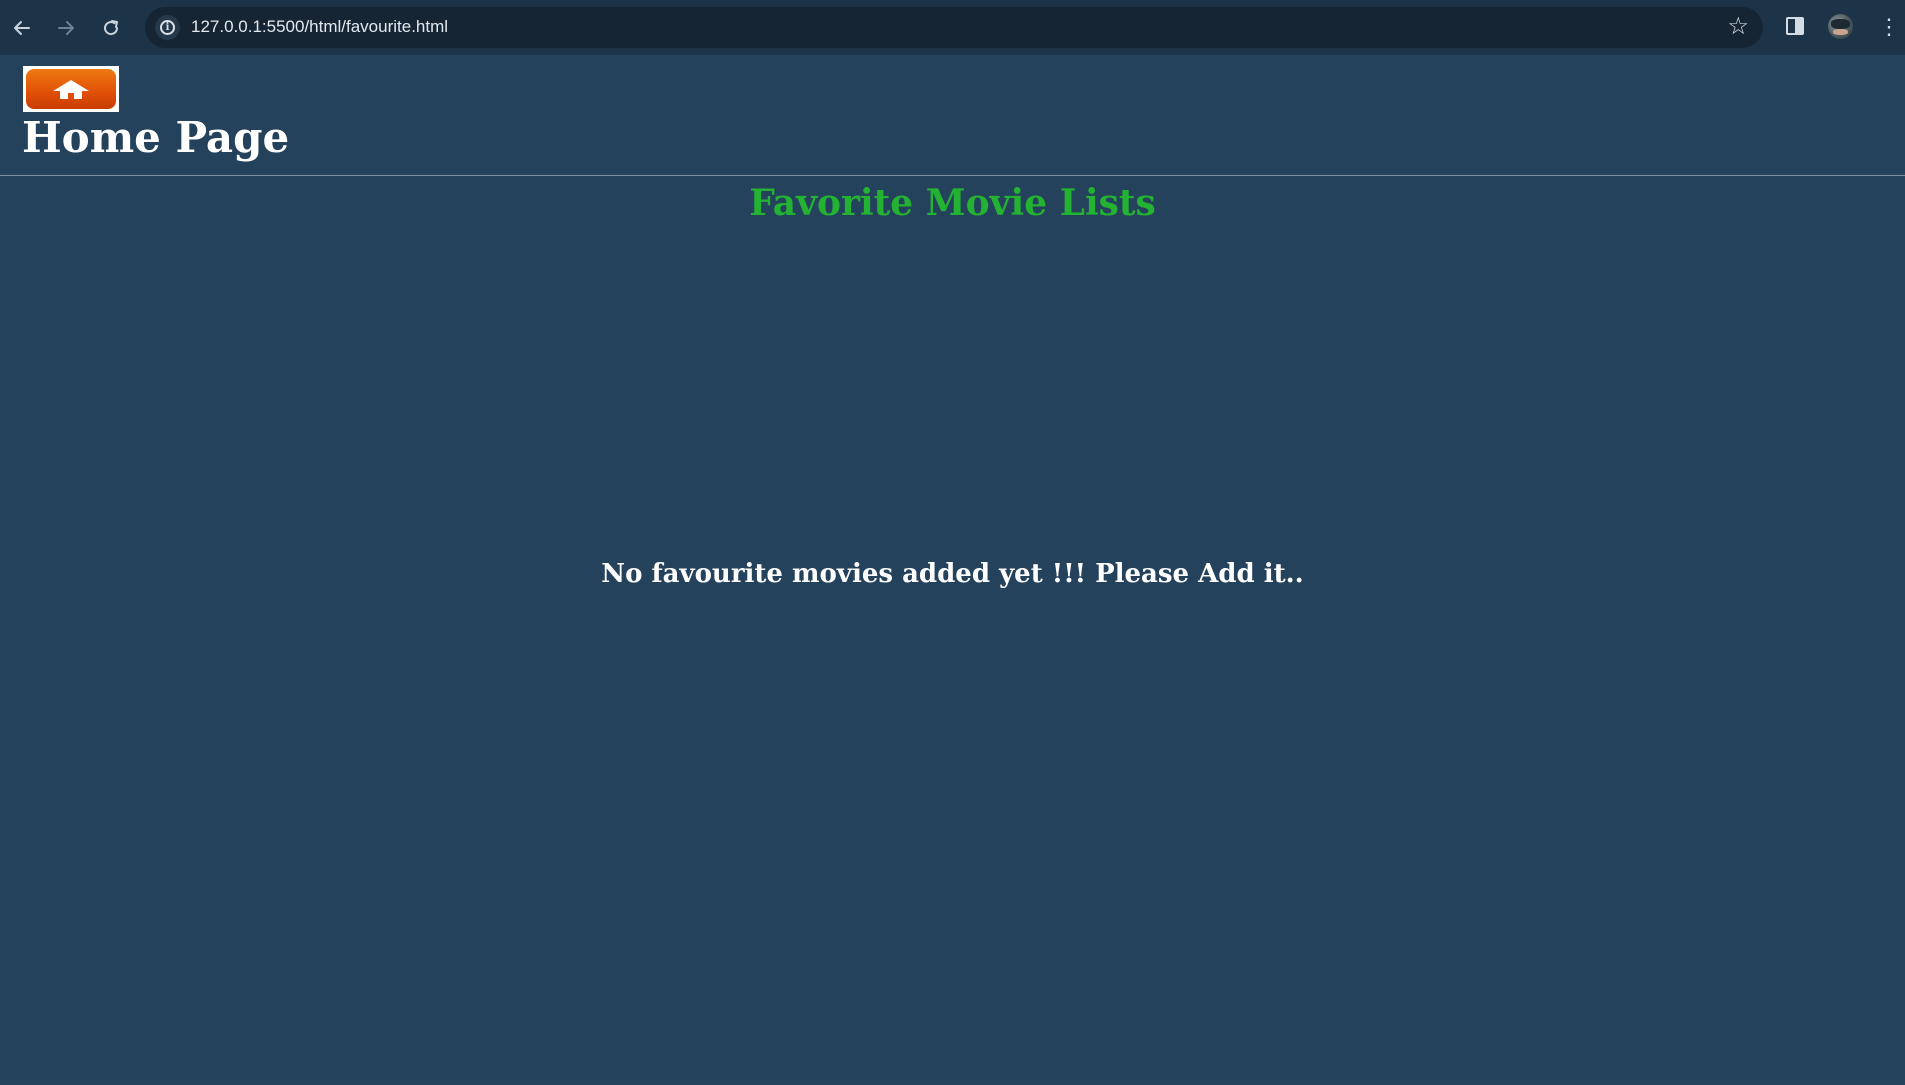 The width and height of the screenshot is (1905, 1085). Describe the element at coordinates (1840, 26) in the screenshot. I see `avatar` at that location.